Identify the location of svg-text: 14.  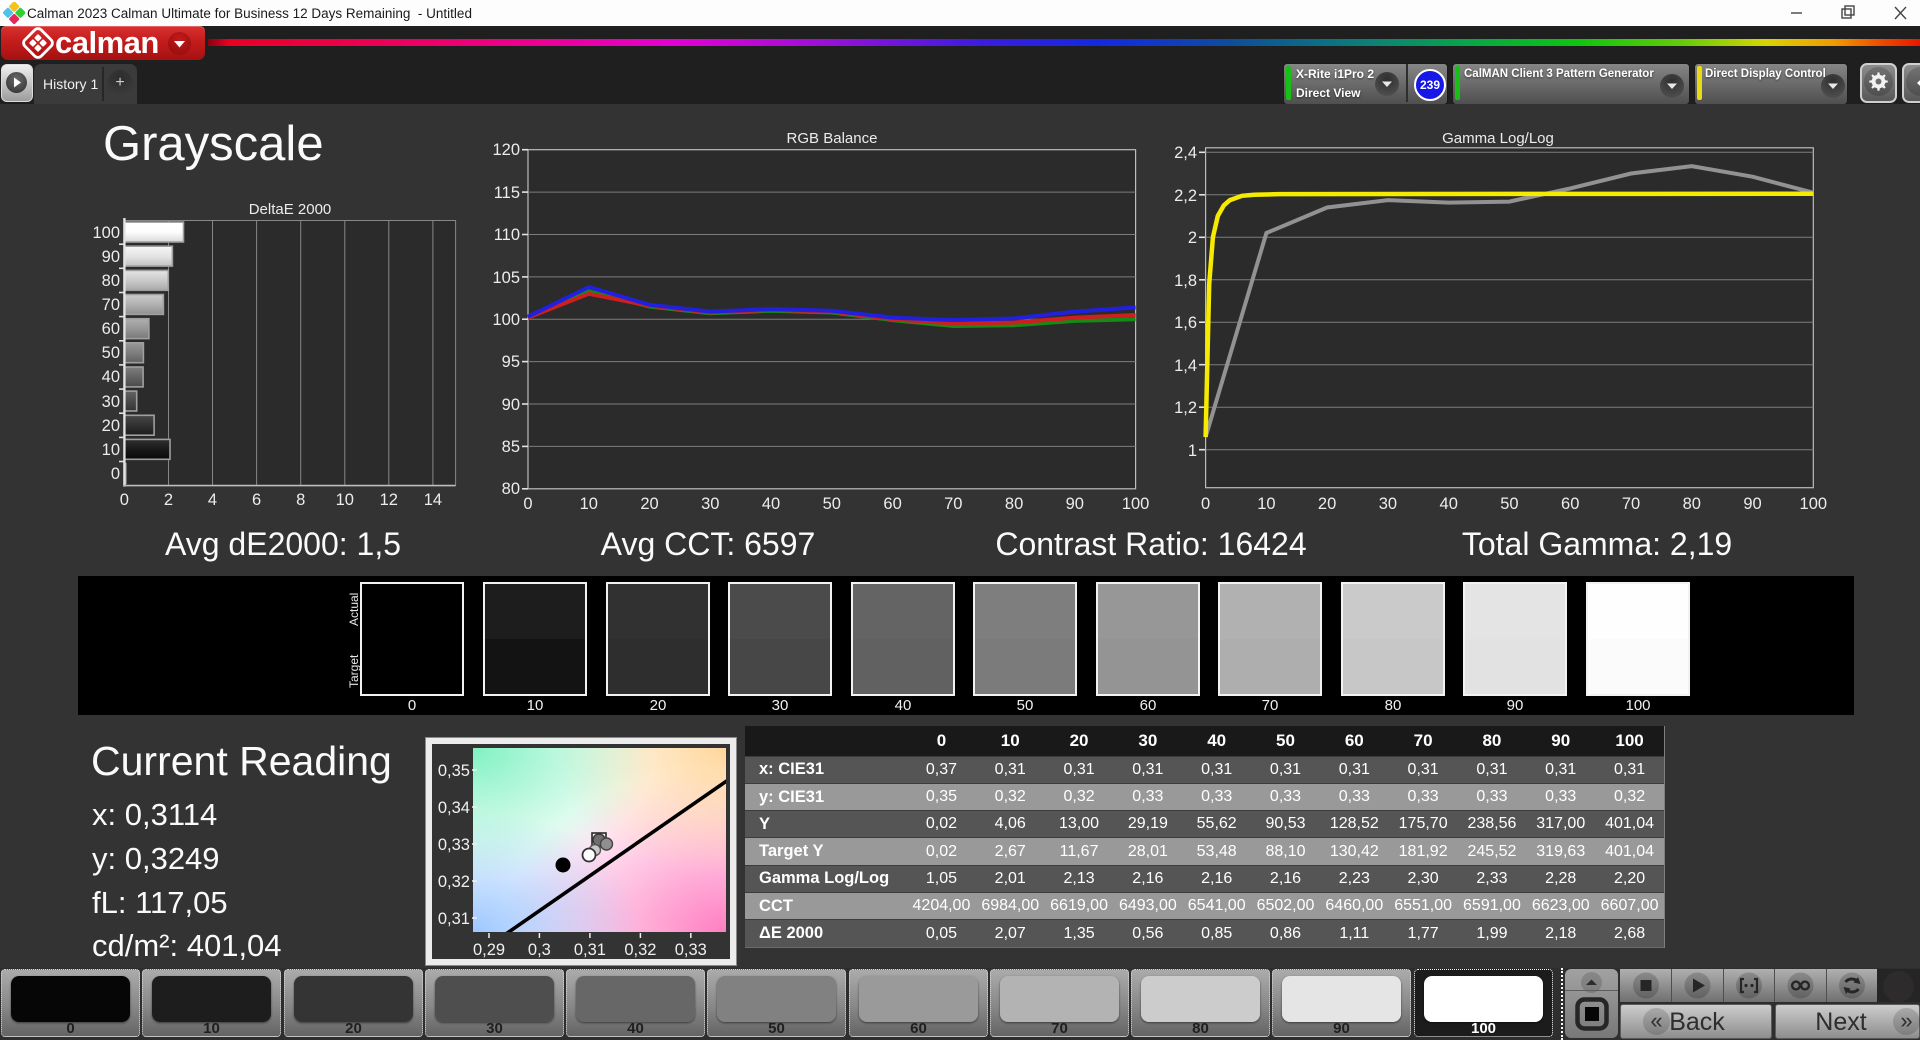
(433, 500).